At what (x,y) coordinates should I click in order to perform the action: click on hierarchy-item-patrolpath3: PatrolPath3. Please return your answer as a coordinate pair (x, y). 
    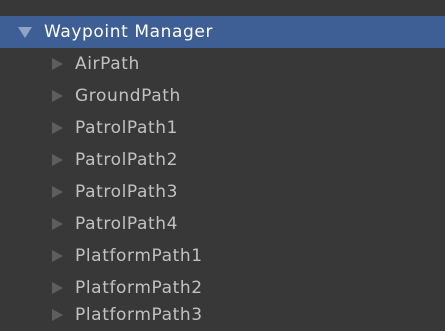
    Looking at the image, I should click on (222, 192).